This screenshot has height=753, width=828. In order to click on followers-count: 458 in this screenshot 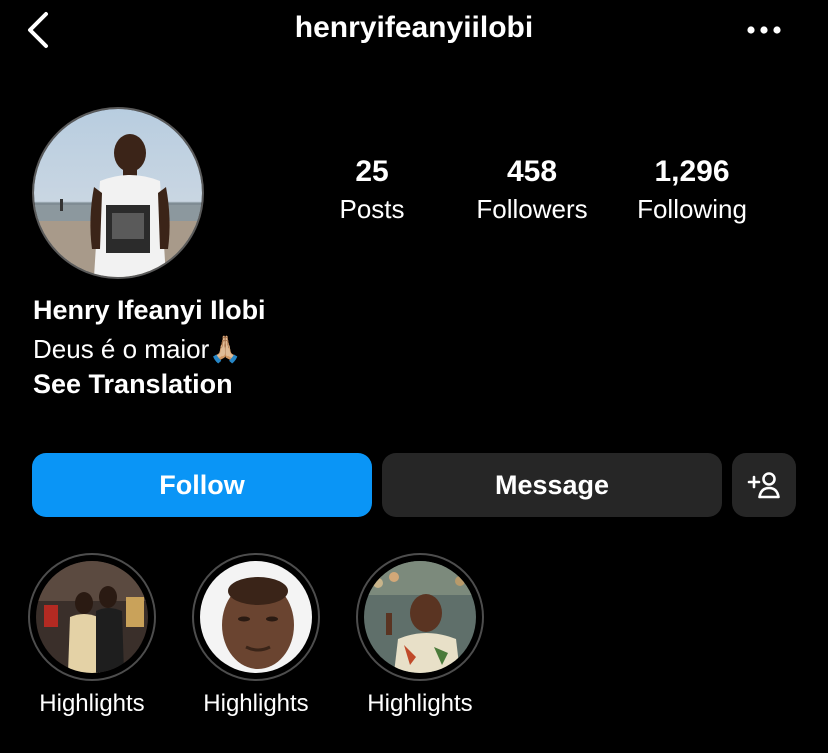, I will do `click(532, 171)`.